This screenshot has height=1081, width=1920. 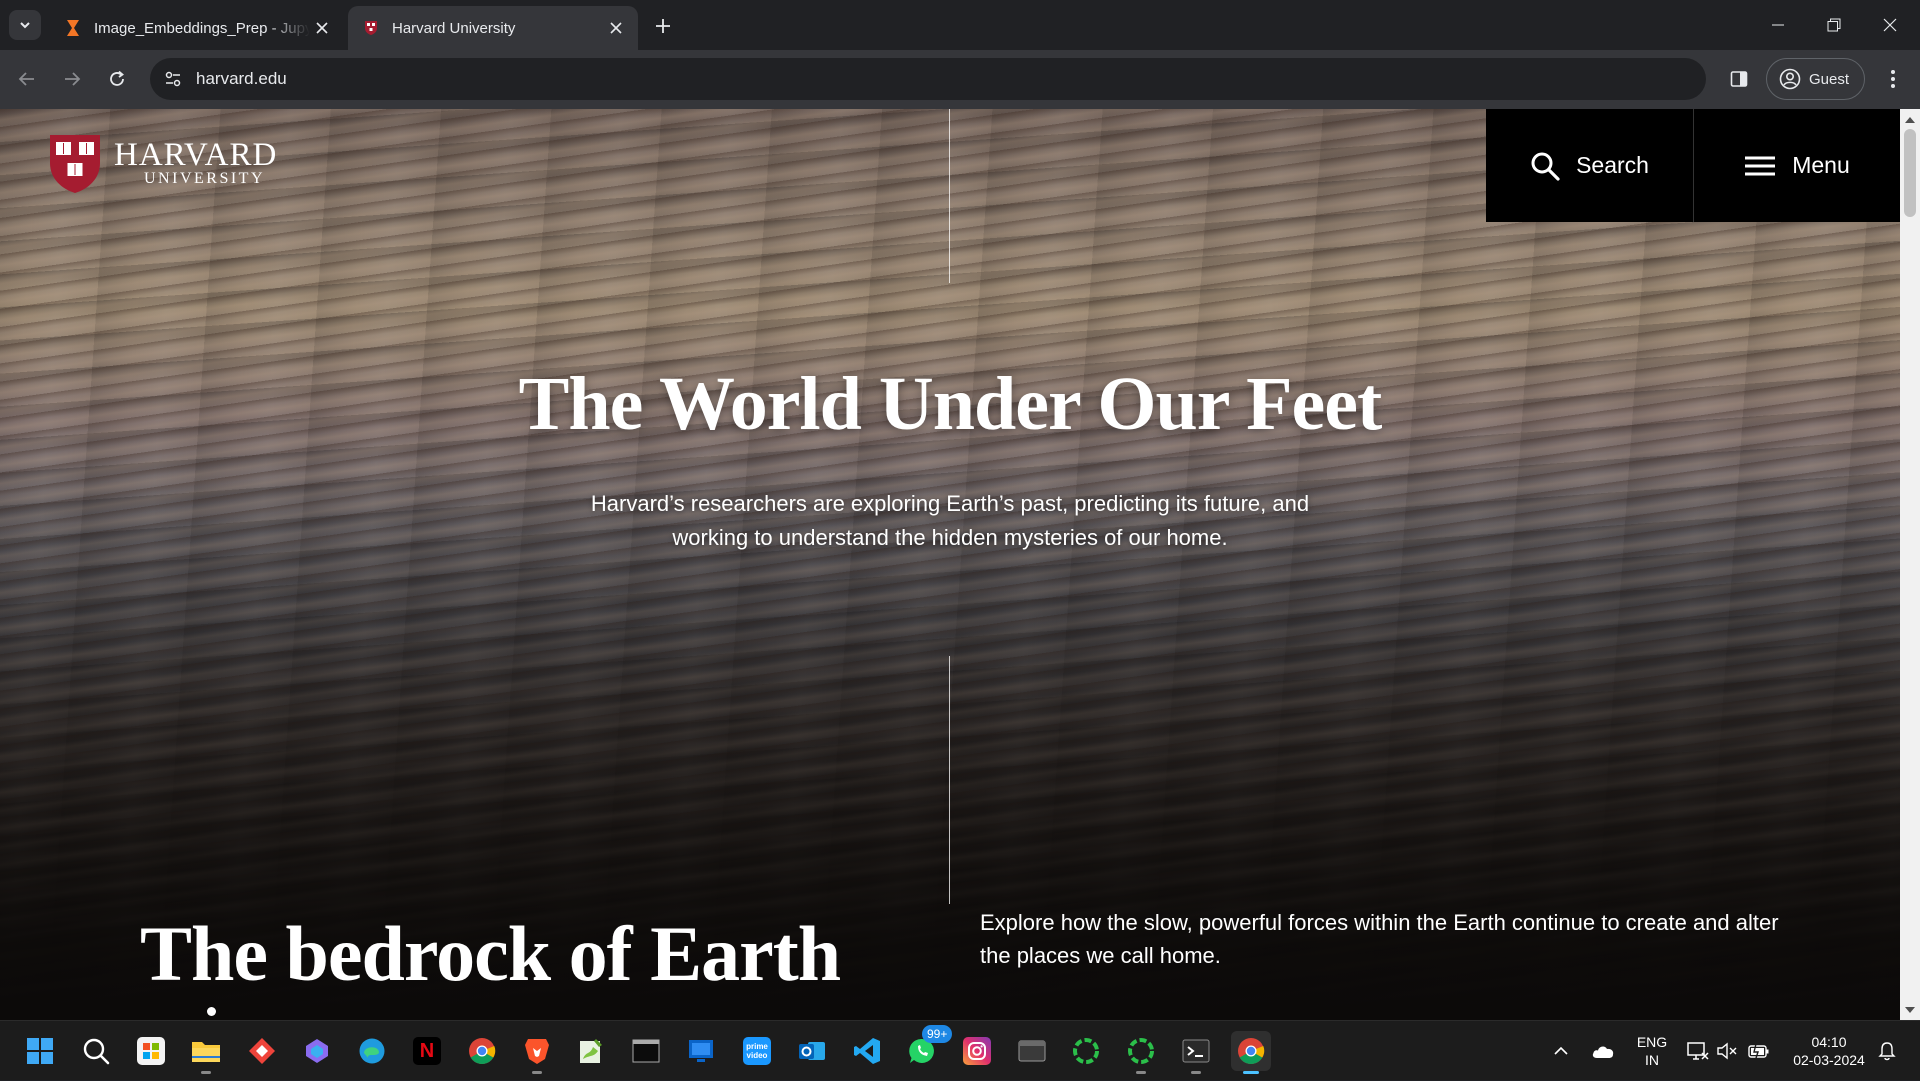 I want to click on taskbar-brave, so click(x=537, y=1052).